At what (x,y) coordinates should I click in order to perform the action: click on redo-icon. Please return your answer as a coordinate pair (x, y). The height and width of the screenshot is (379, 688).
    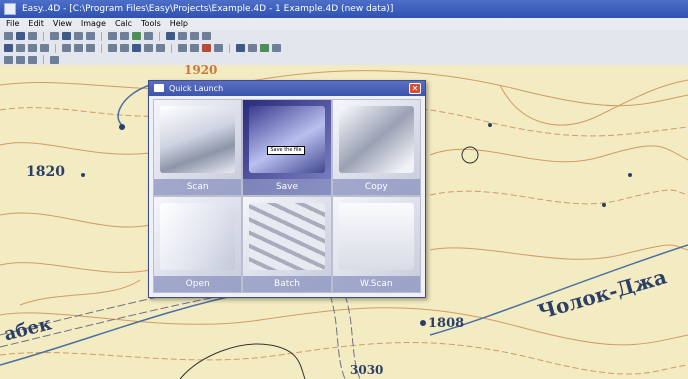
    Looking at the image, I should click on (124, 36).